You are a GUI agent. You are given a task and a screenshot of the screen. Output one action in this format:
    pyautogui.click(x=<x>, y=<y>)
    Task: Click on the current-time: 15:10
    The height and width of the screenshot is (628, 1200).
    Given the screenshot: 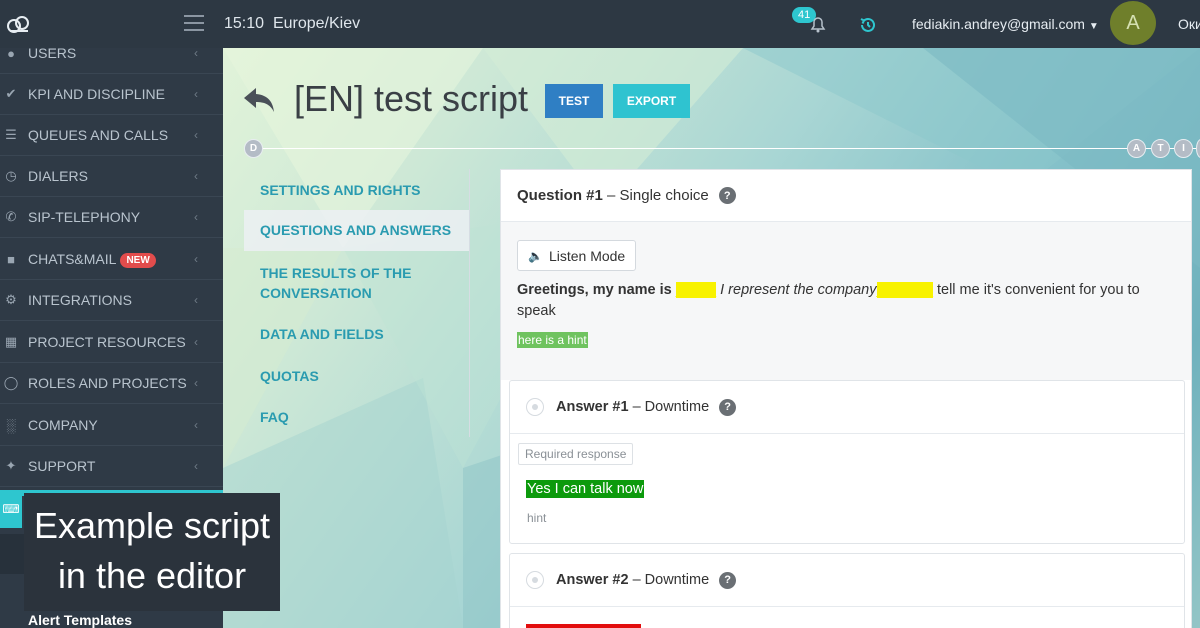 What is the action you would take?
    pyautogui.click(x=244, y=23)
    